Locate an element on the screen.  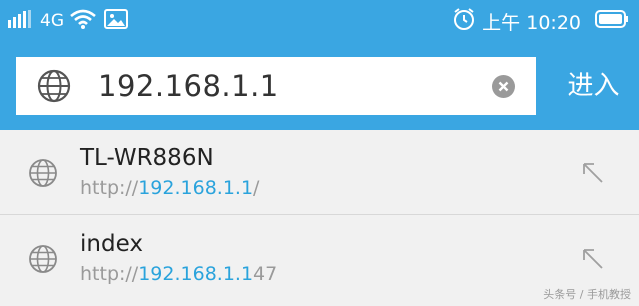
status-bar: 4G 上午 10:20 is located at coordinates (319, 21).